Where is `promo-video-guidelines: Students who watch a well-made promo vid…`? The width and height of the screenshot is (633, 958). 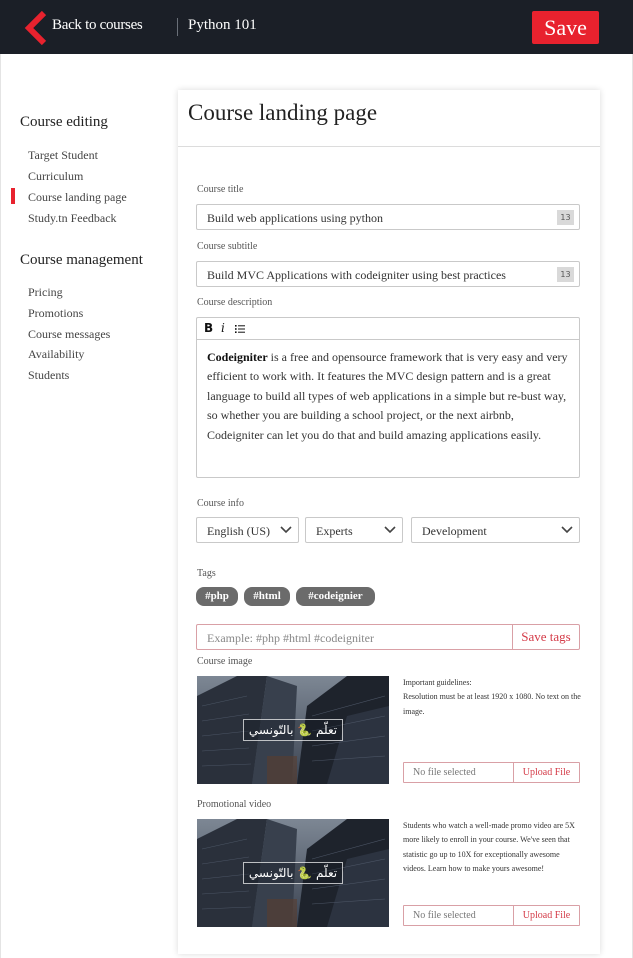
promo-video-guidelines: Students who watch a well-made promo vid… is located at coordinates (489, 847).